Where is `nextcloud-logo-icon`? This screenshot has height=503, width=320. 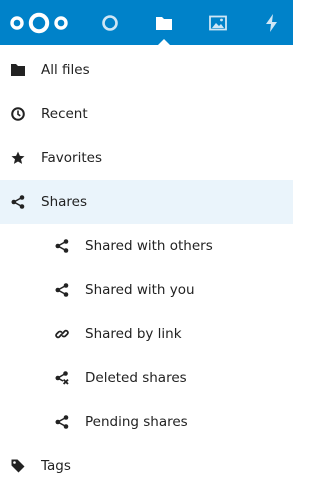
nextcloud-logo-icon is located at coordinates (39, 23).